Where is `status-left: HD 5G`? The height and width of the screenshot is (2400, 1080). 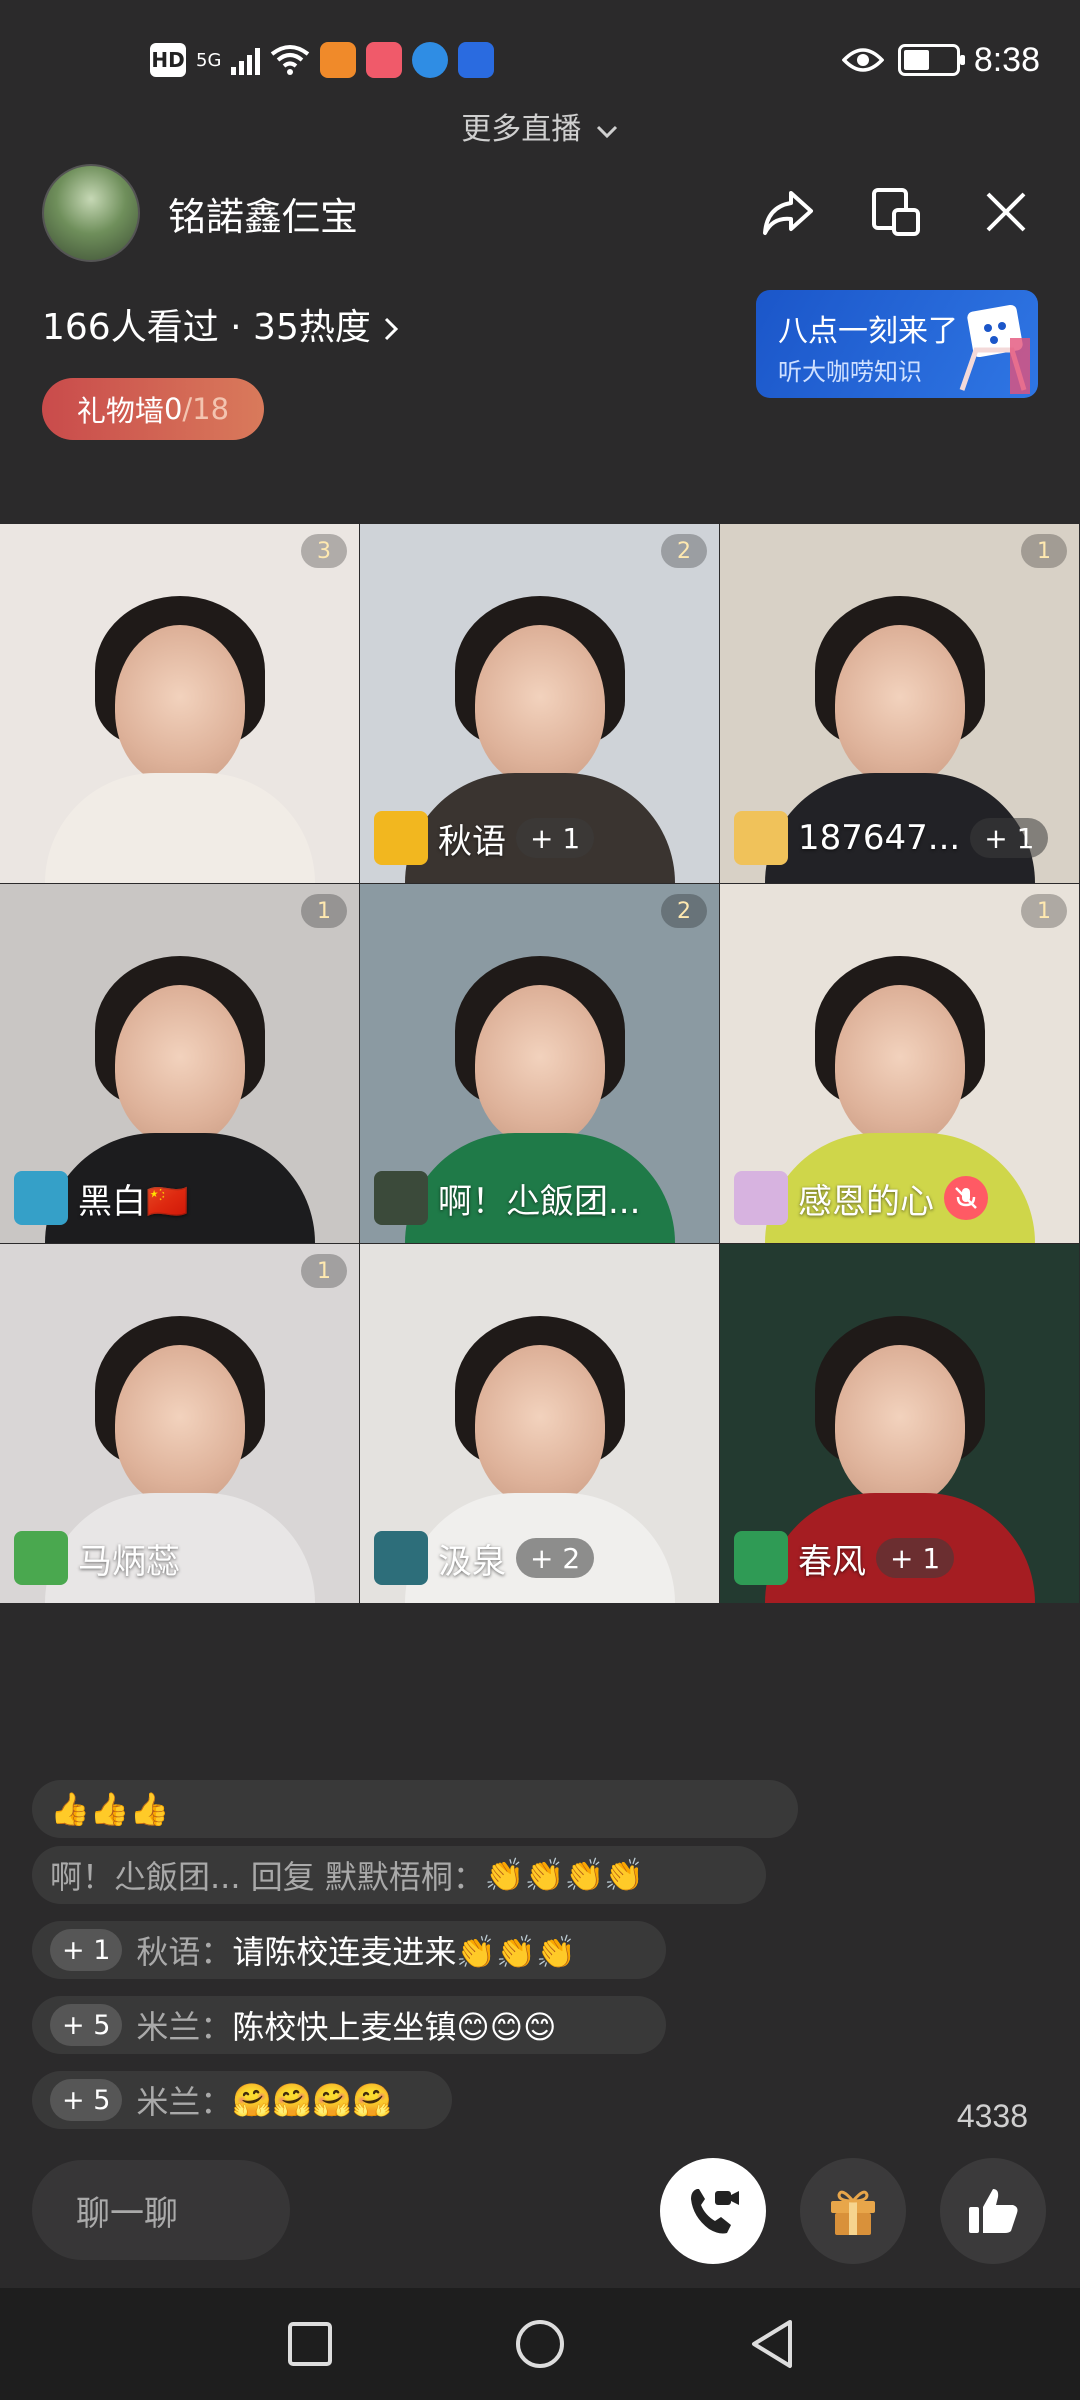
status-left: HD 5G is located at coordinates (322, 60).